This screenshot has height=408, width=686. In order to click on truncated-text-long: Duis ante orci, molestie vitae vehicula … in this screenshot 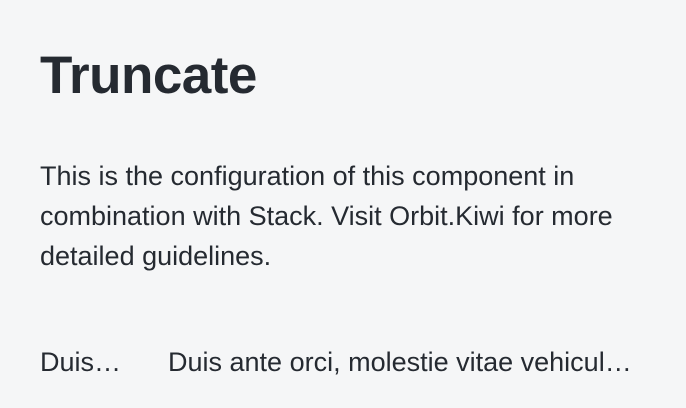, I will do `click(407, 362)`.